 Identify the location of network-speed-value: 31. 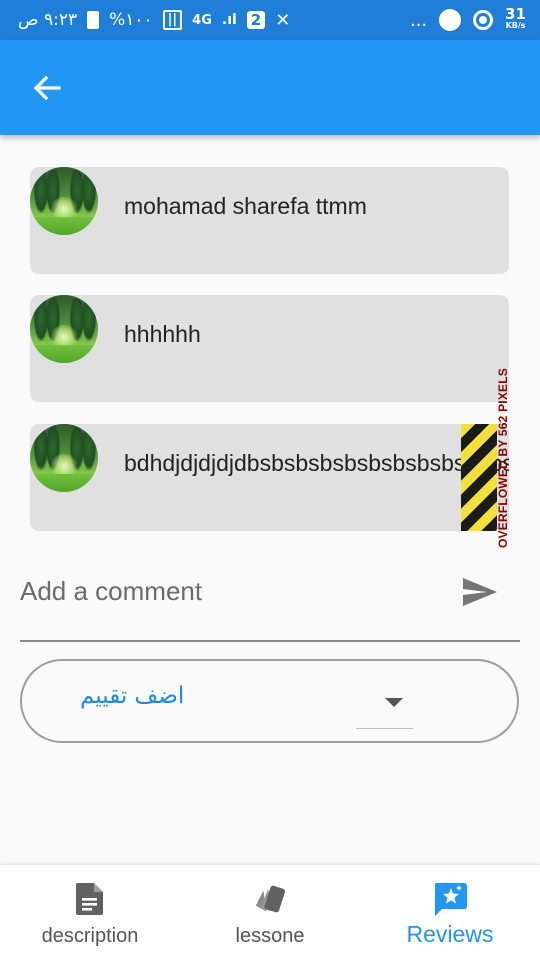
(515, 14).